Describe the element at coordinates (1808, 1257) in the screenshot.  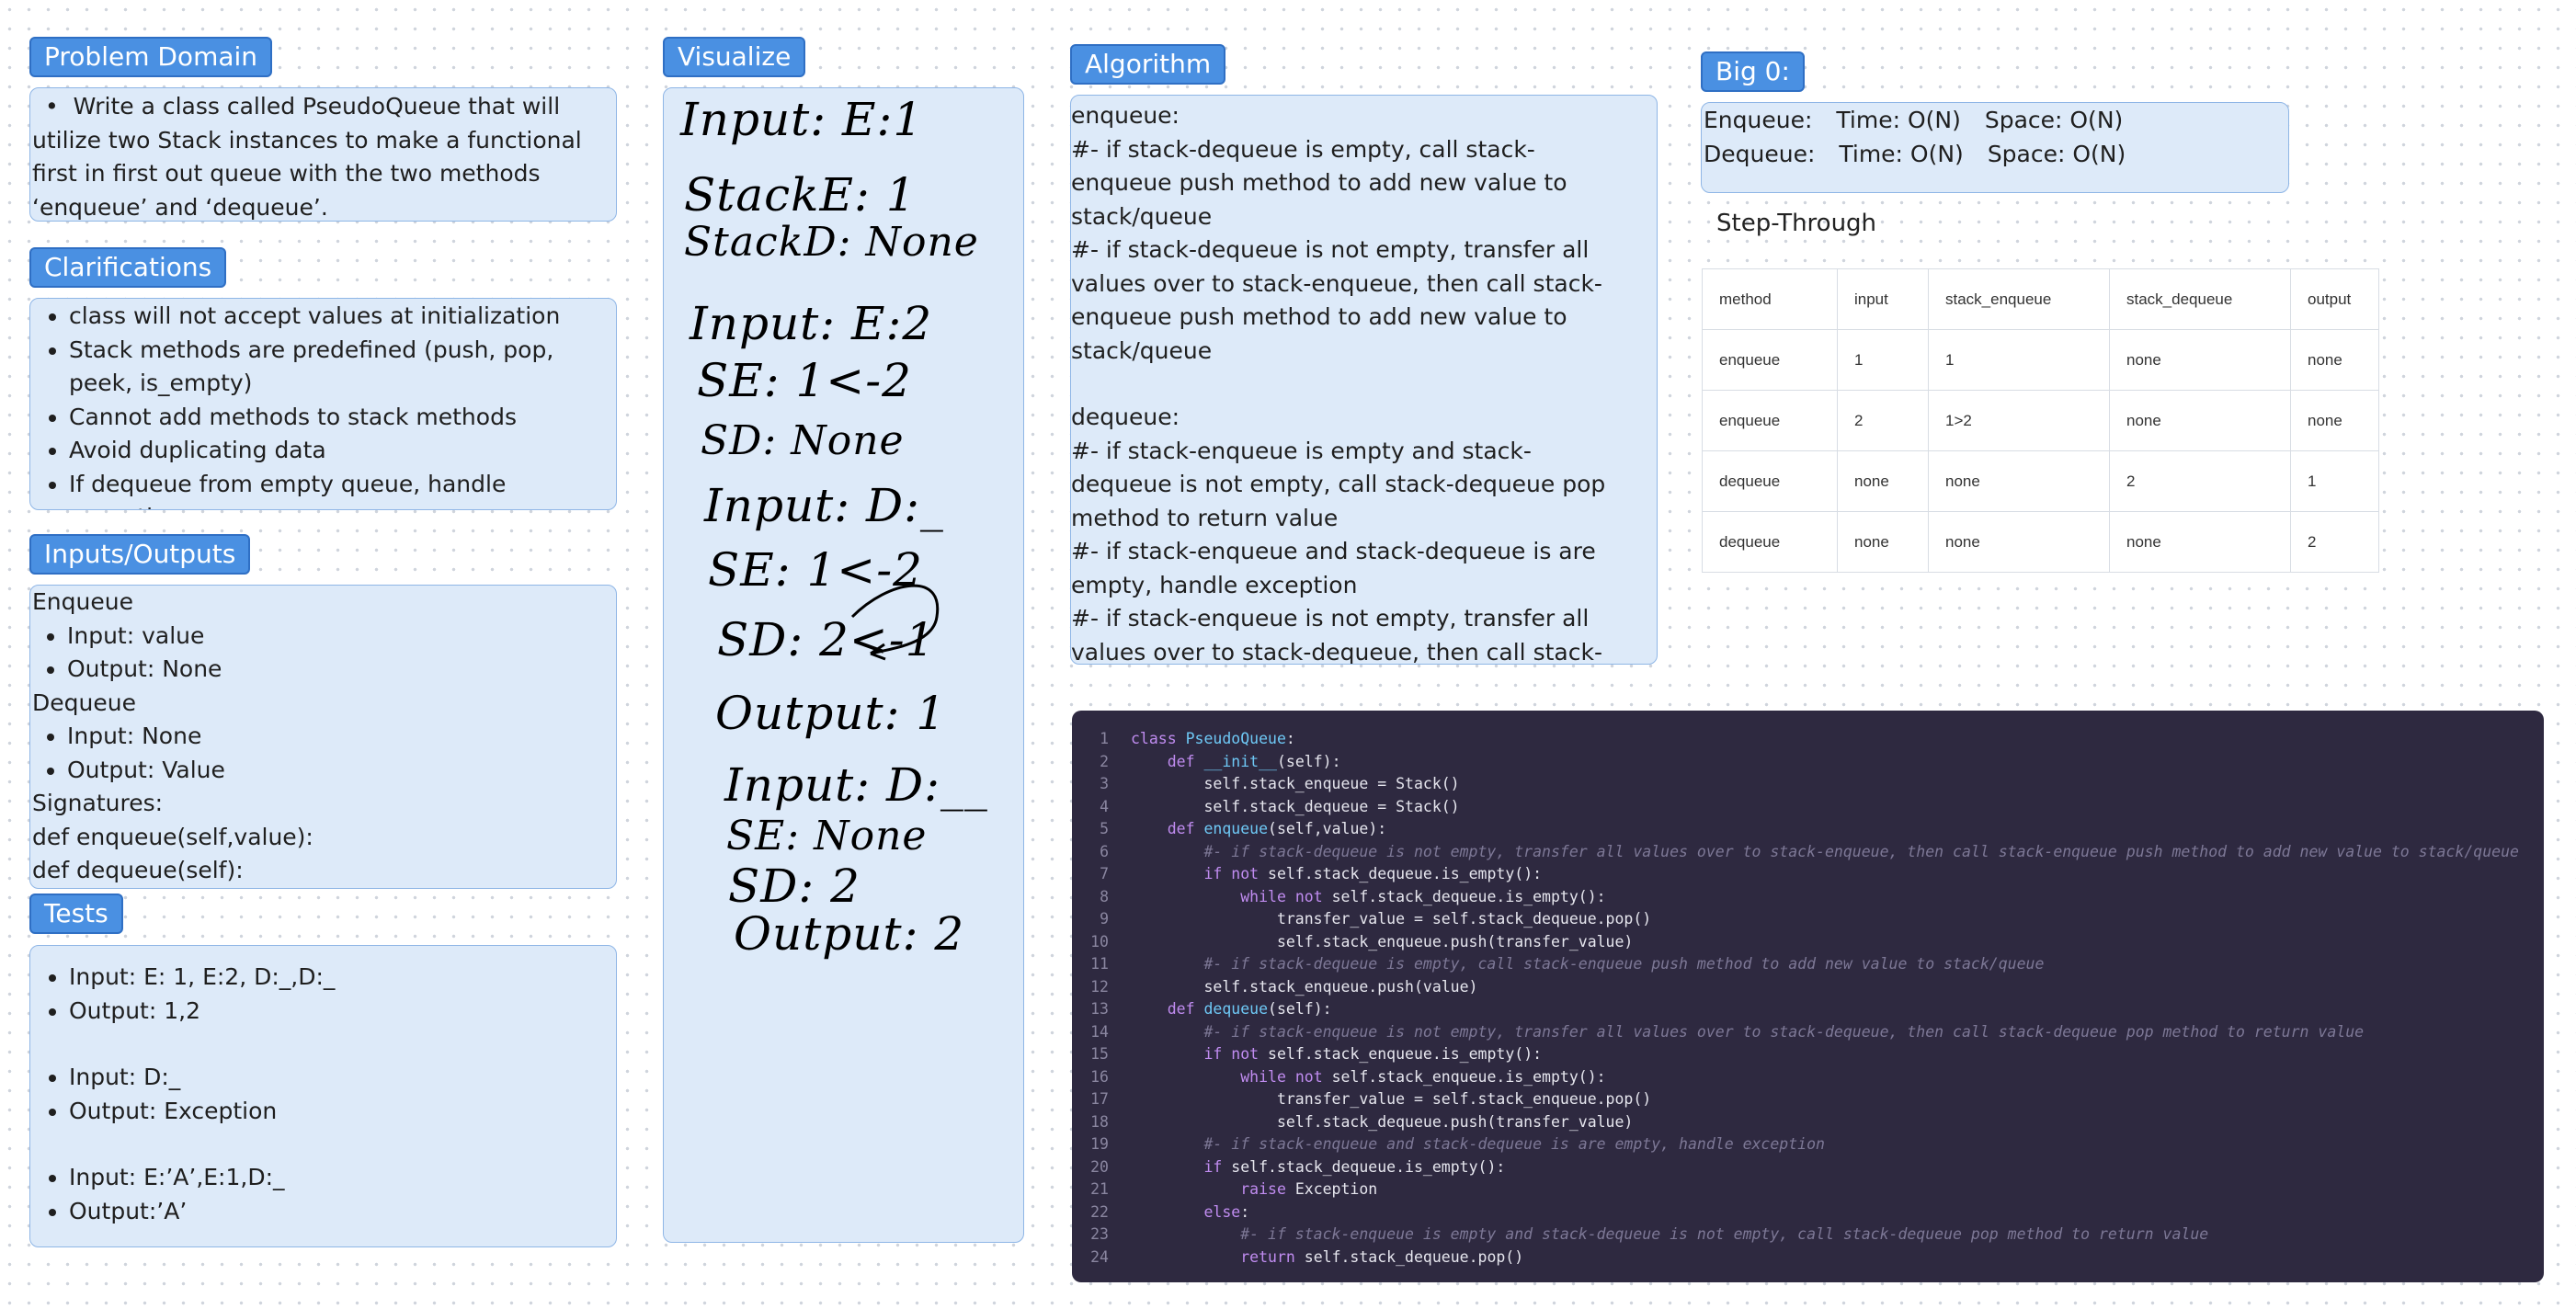
I see `code-line: 24 return self.stack_dequeue.pop()` at that location.